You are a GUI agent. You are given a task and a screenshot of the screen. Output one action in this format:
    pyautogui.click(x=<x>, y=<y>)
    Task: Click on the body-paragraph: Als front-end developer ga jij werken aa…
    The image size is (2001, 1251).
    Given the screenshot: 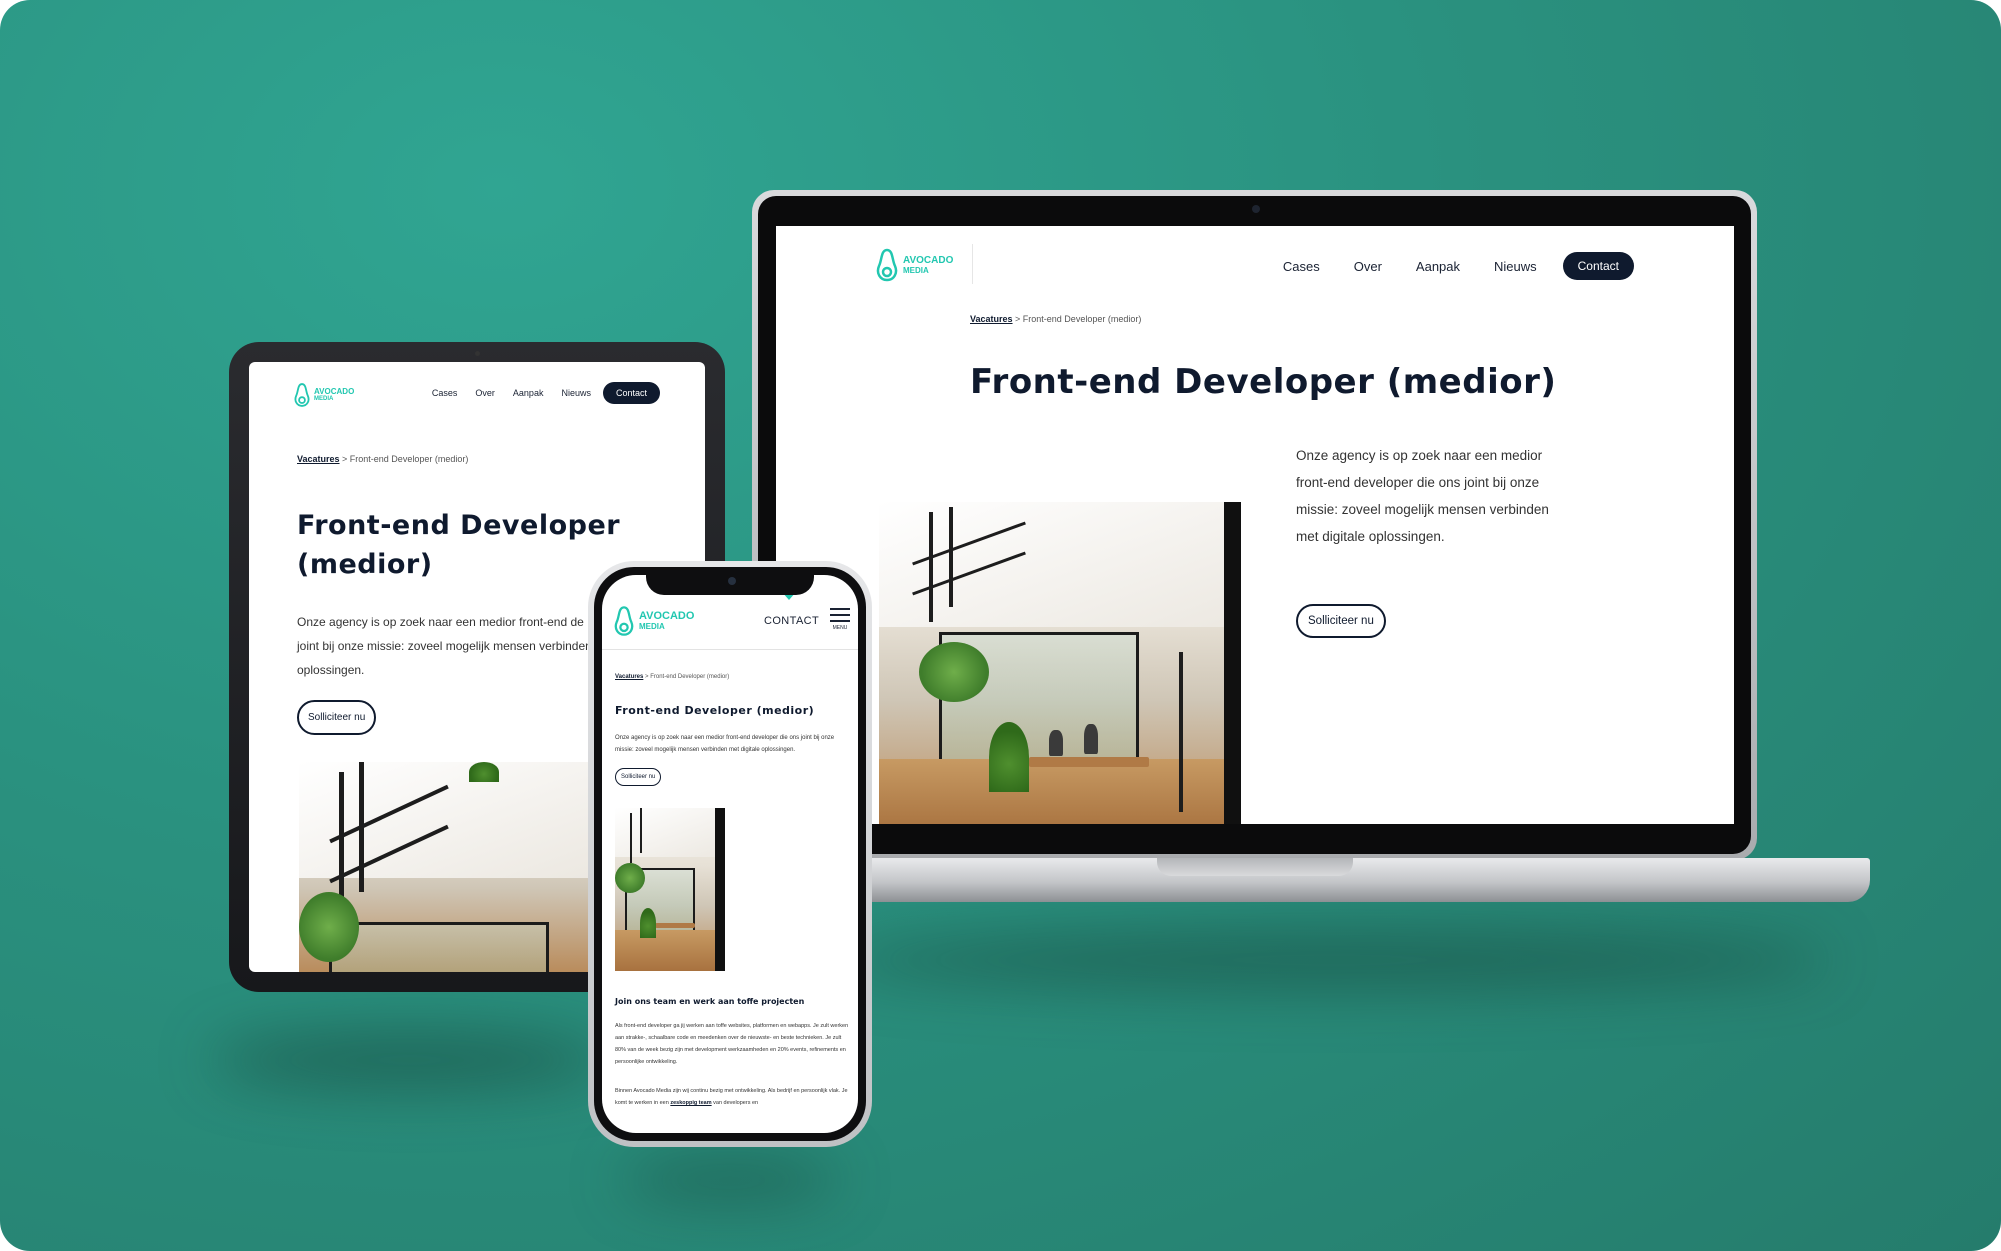 What is the action you would take?
    pyautogui.click(x=732, y=1044)
    